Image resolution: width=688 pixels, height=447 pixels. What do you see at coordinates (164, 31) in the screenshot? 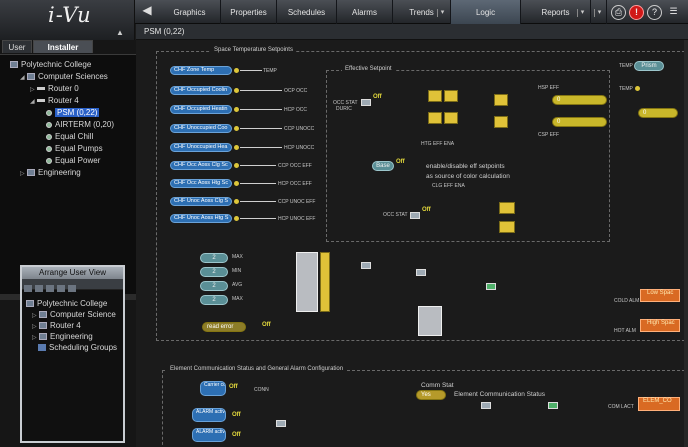
I see `breadcrumb: PSM (0,22)` at bounding box center [164, 31].